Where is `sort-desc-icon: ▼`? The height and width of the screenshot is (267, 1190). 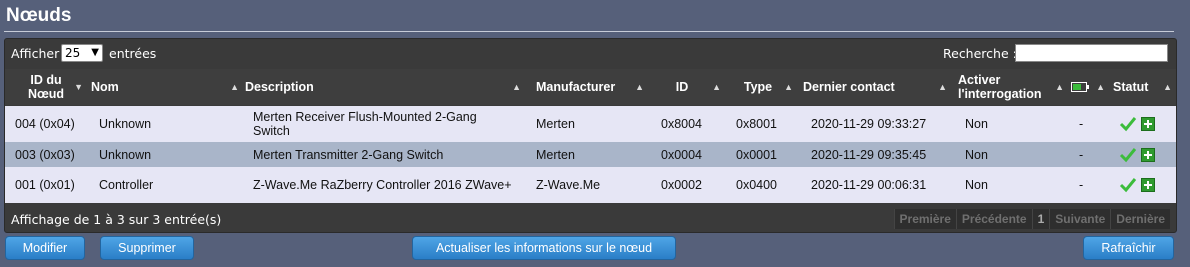 sort-desc-icon: ▼ is located at coordinates (78, 87).